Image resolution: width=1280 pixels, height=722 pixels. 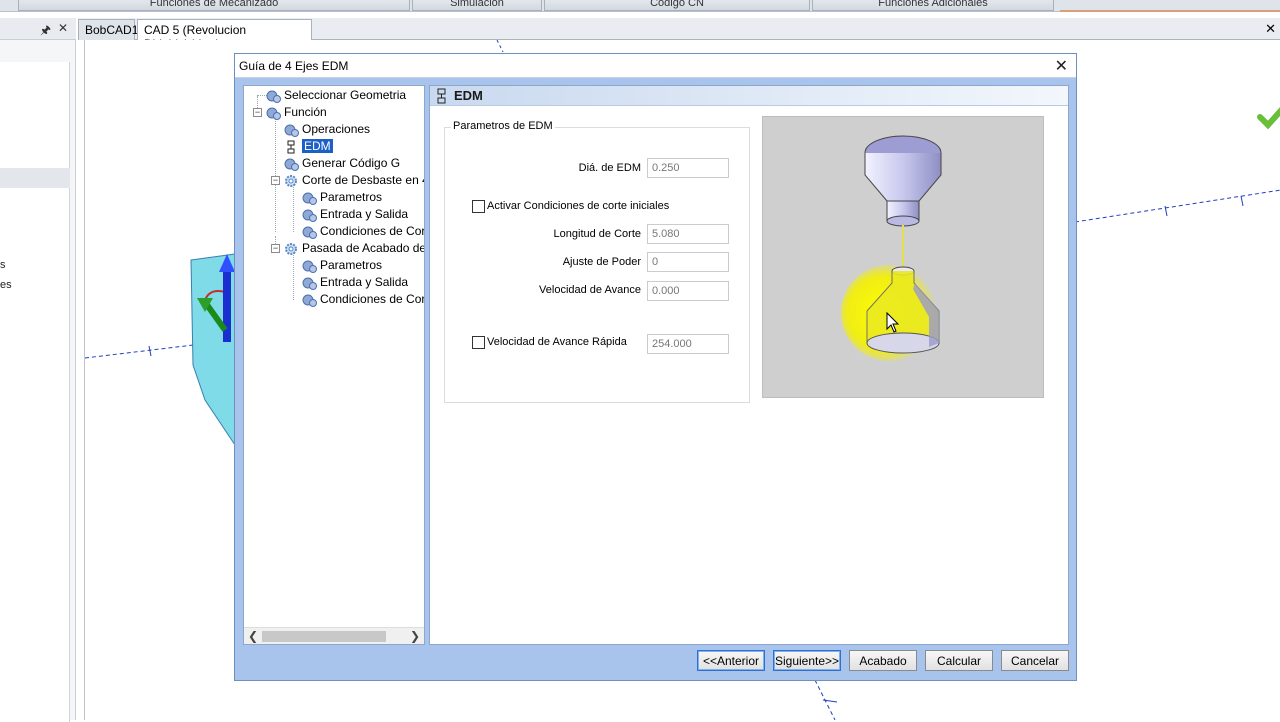 What do you see at coordinates (294, 66) in the screenshot?
I see `dialog-title: Guía de 4 Ejes EDM` at bounding box center [294, 66].